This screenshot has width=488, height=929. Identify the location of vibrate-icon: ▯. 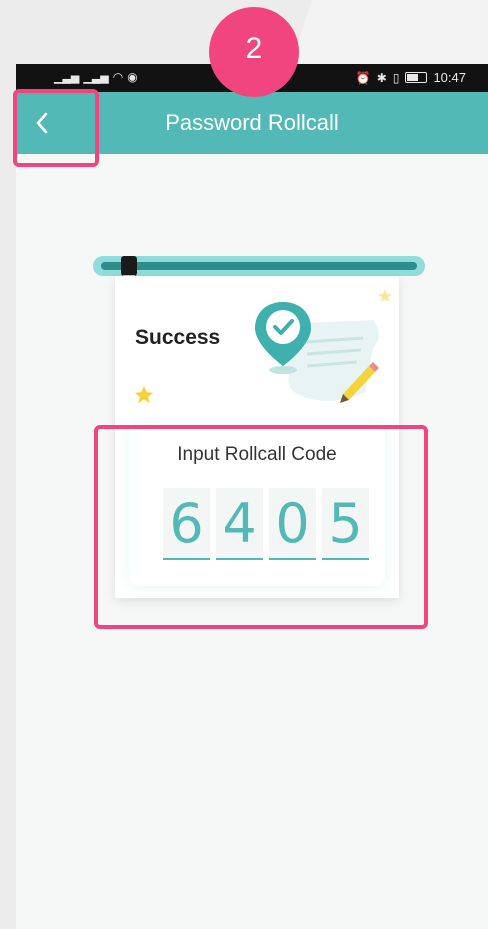
(396, 77).